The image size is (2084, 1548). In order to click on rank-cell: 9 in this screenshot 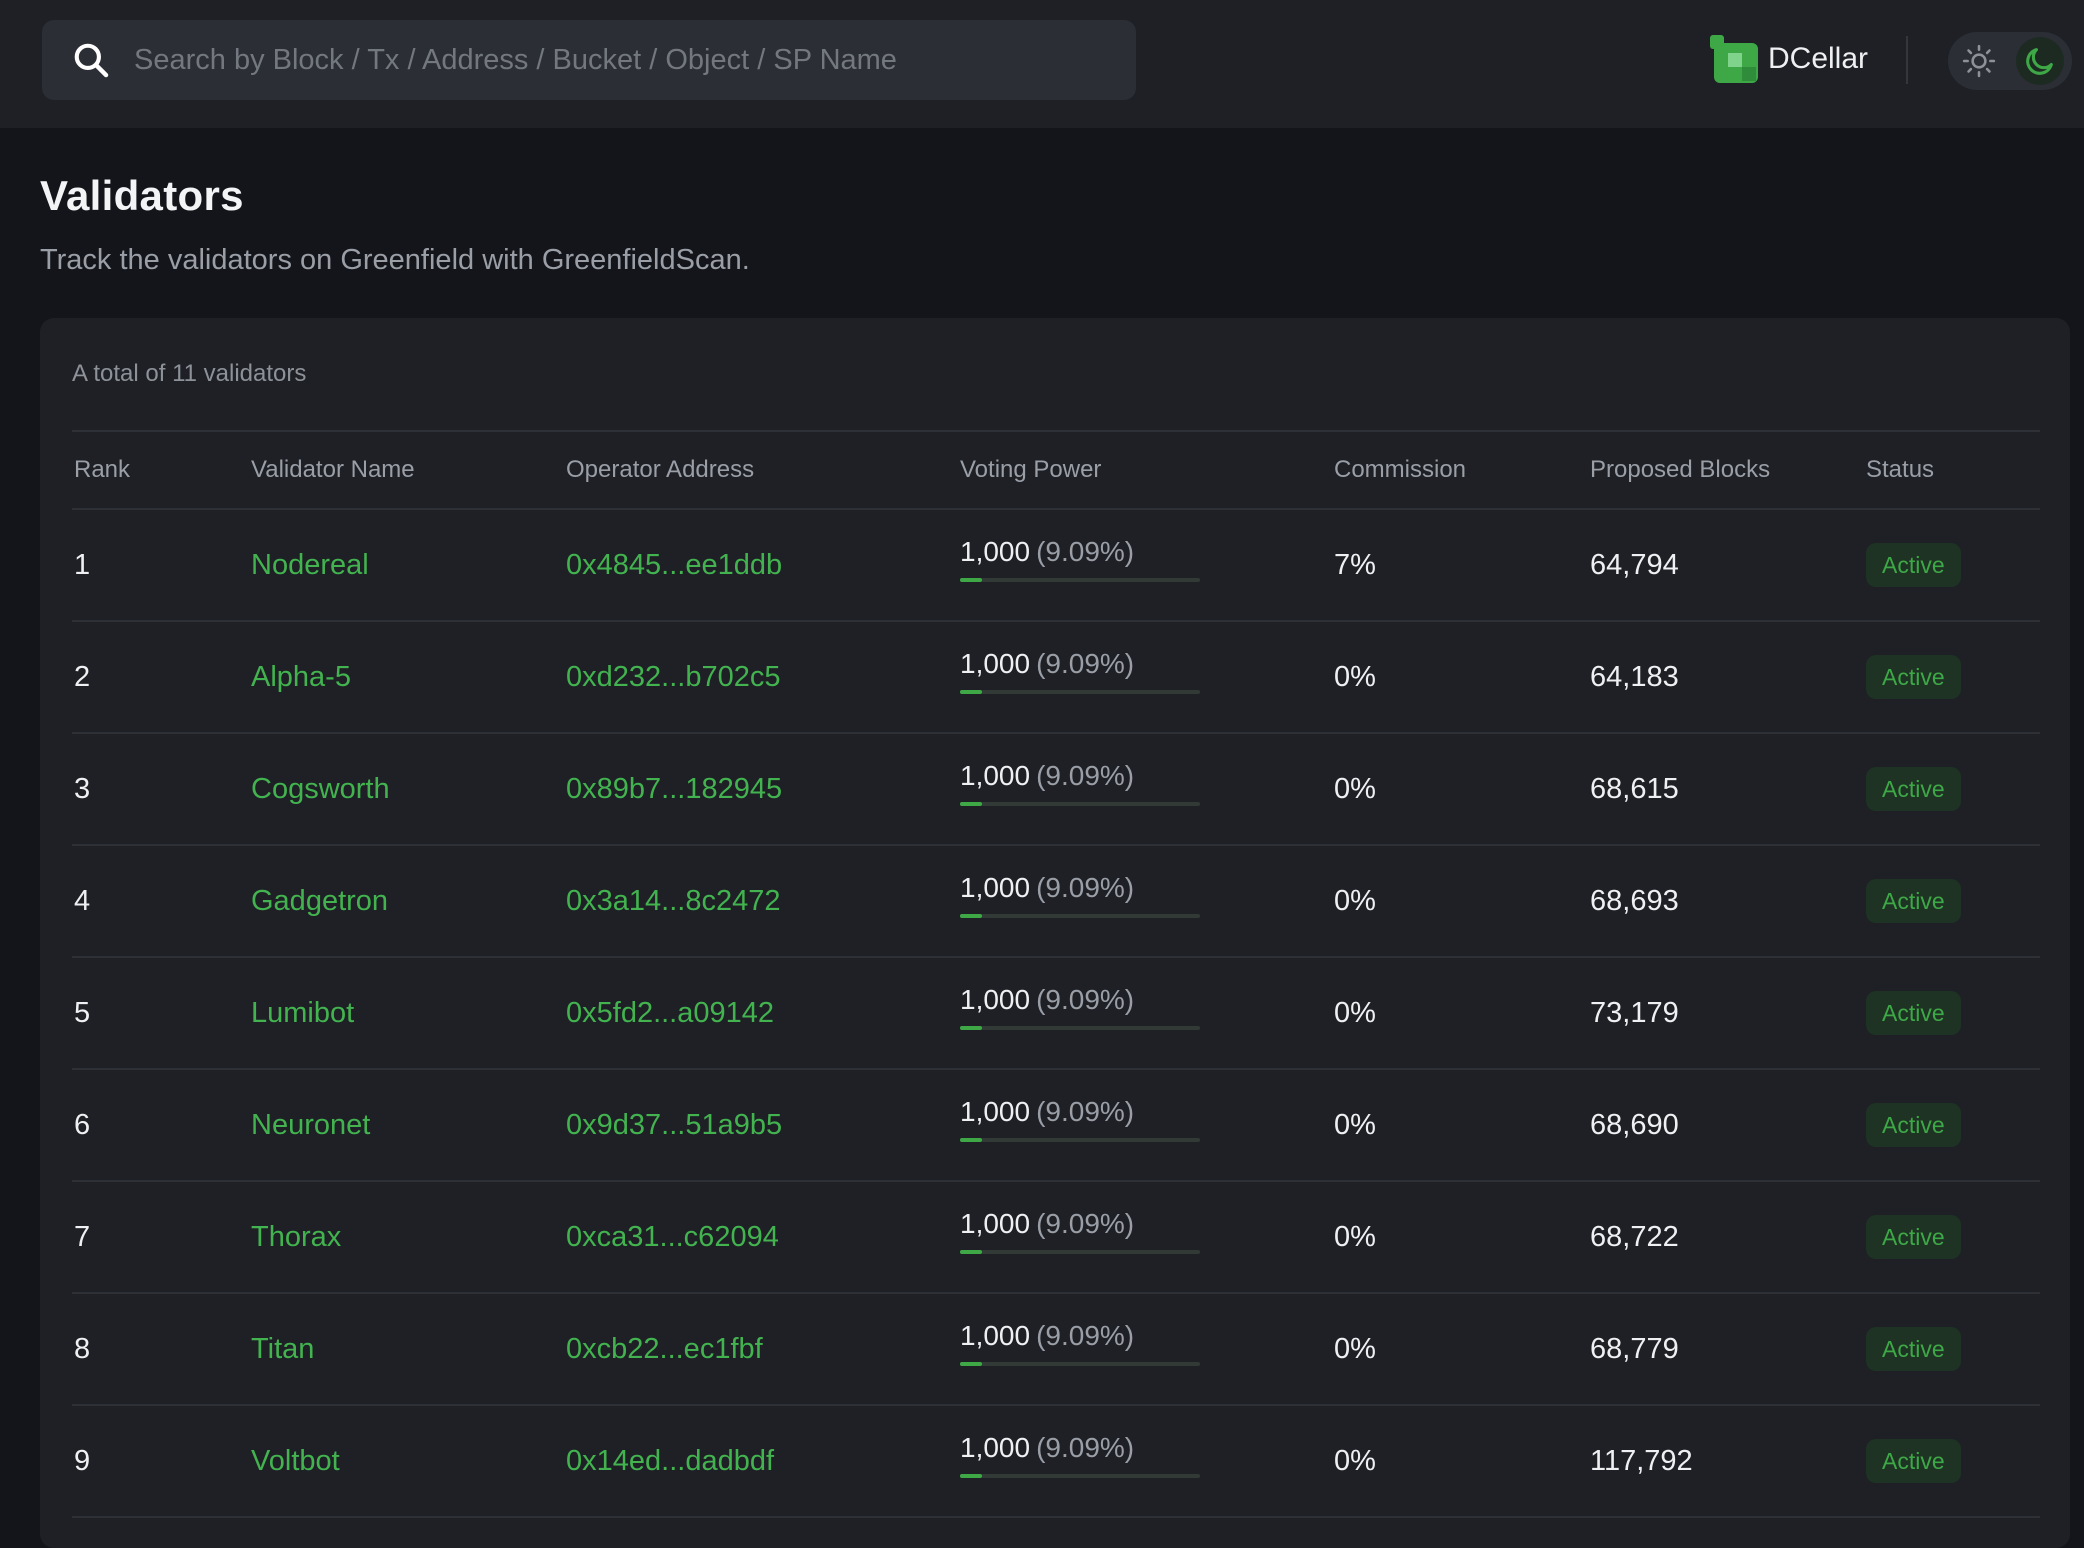, I will do `click(82, 1460)`.